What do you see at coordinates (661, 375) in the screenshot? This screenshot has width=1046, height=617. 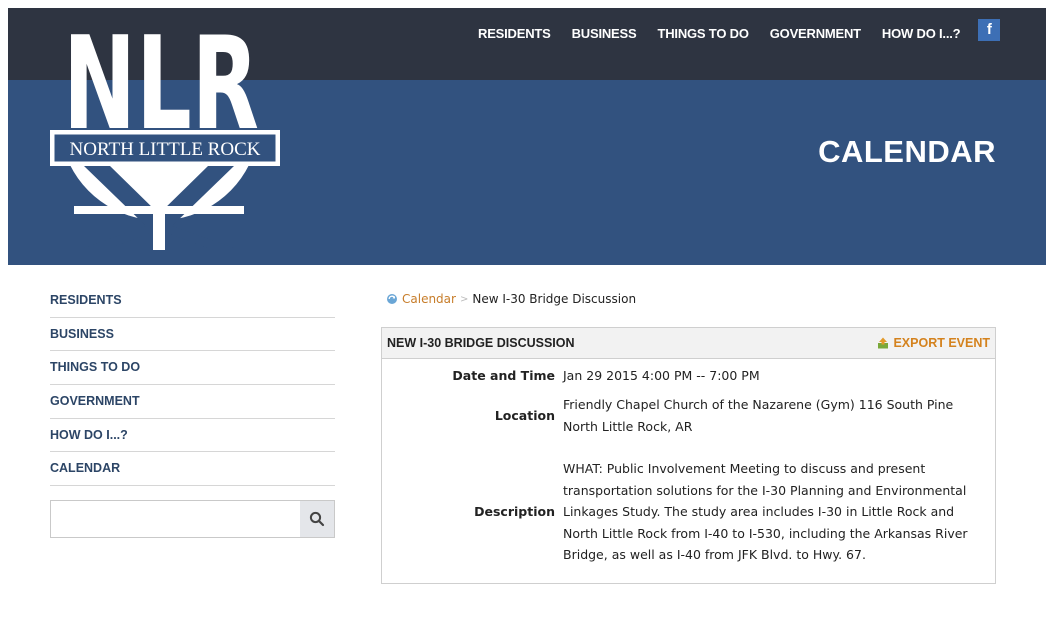 I see `date-value: Jan 29 2015 4:00 PM -- 7:00 PM` at bounding box center [661, 375].